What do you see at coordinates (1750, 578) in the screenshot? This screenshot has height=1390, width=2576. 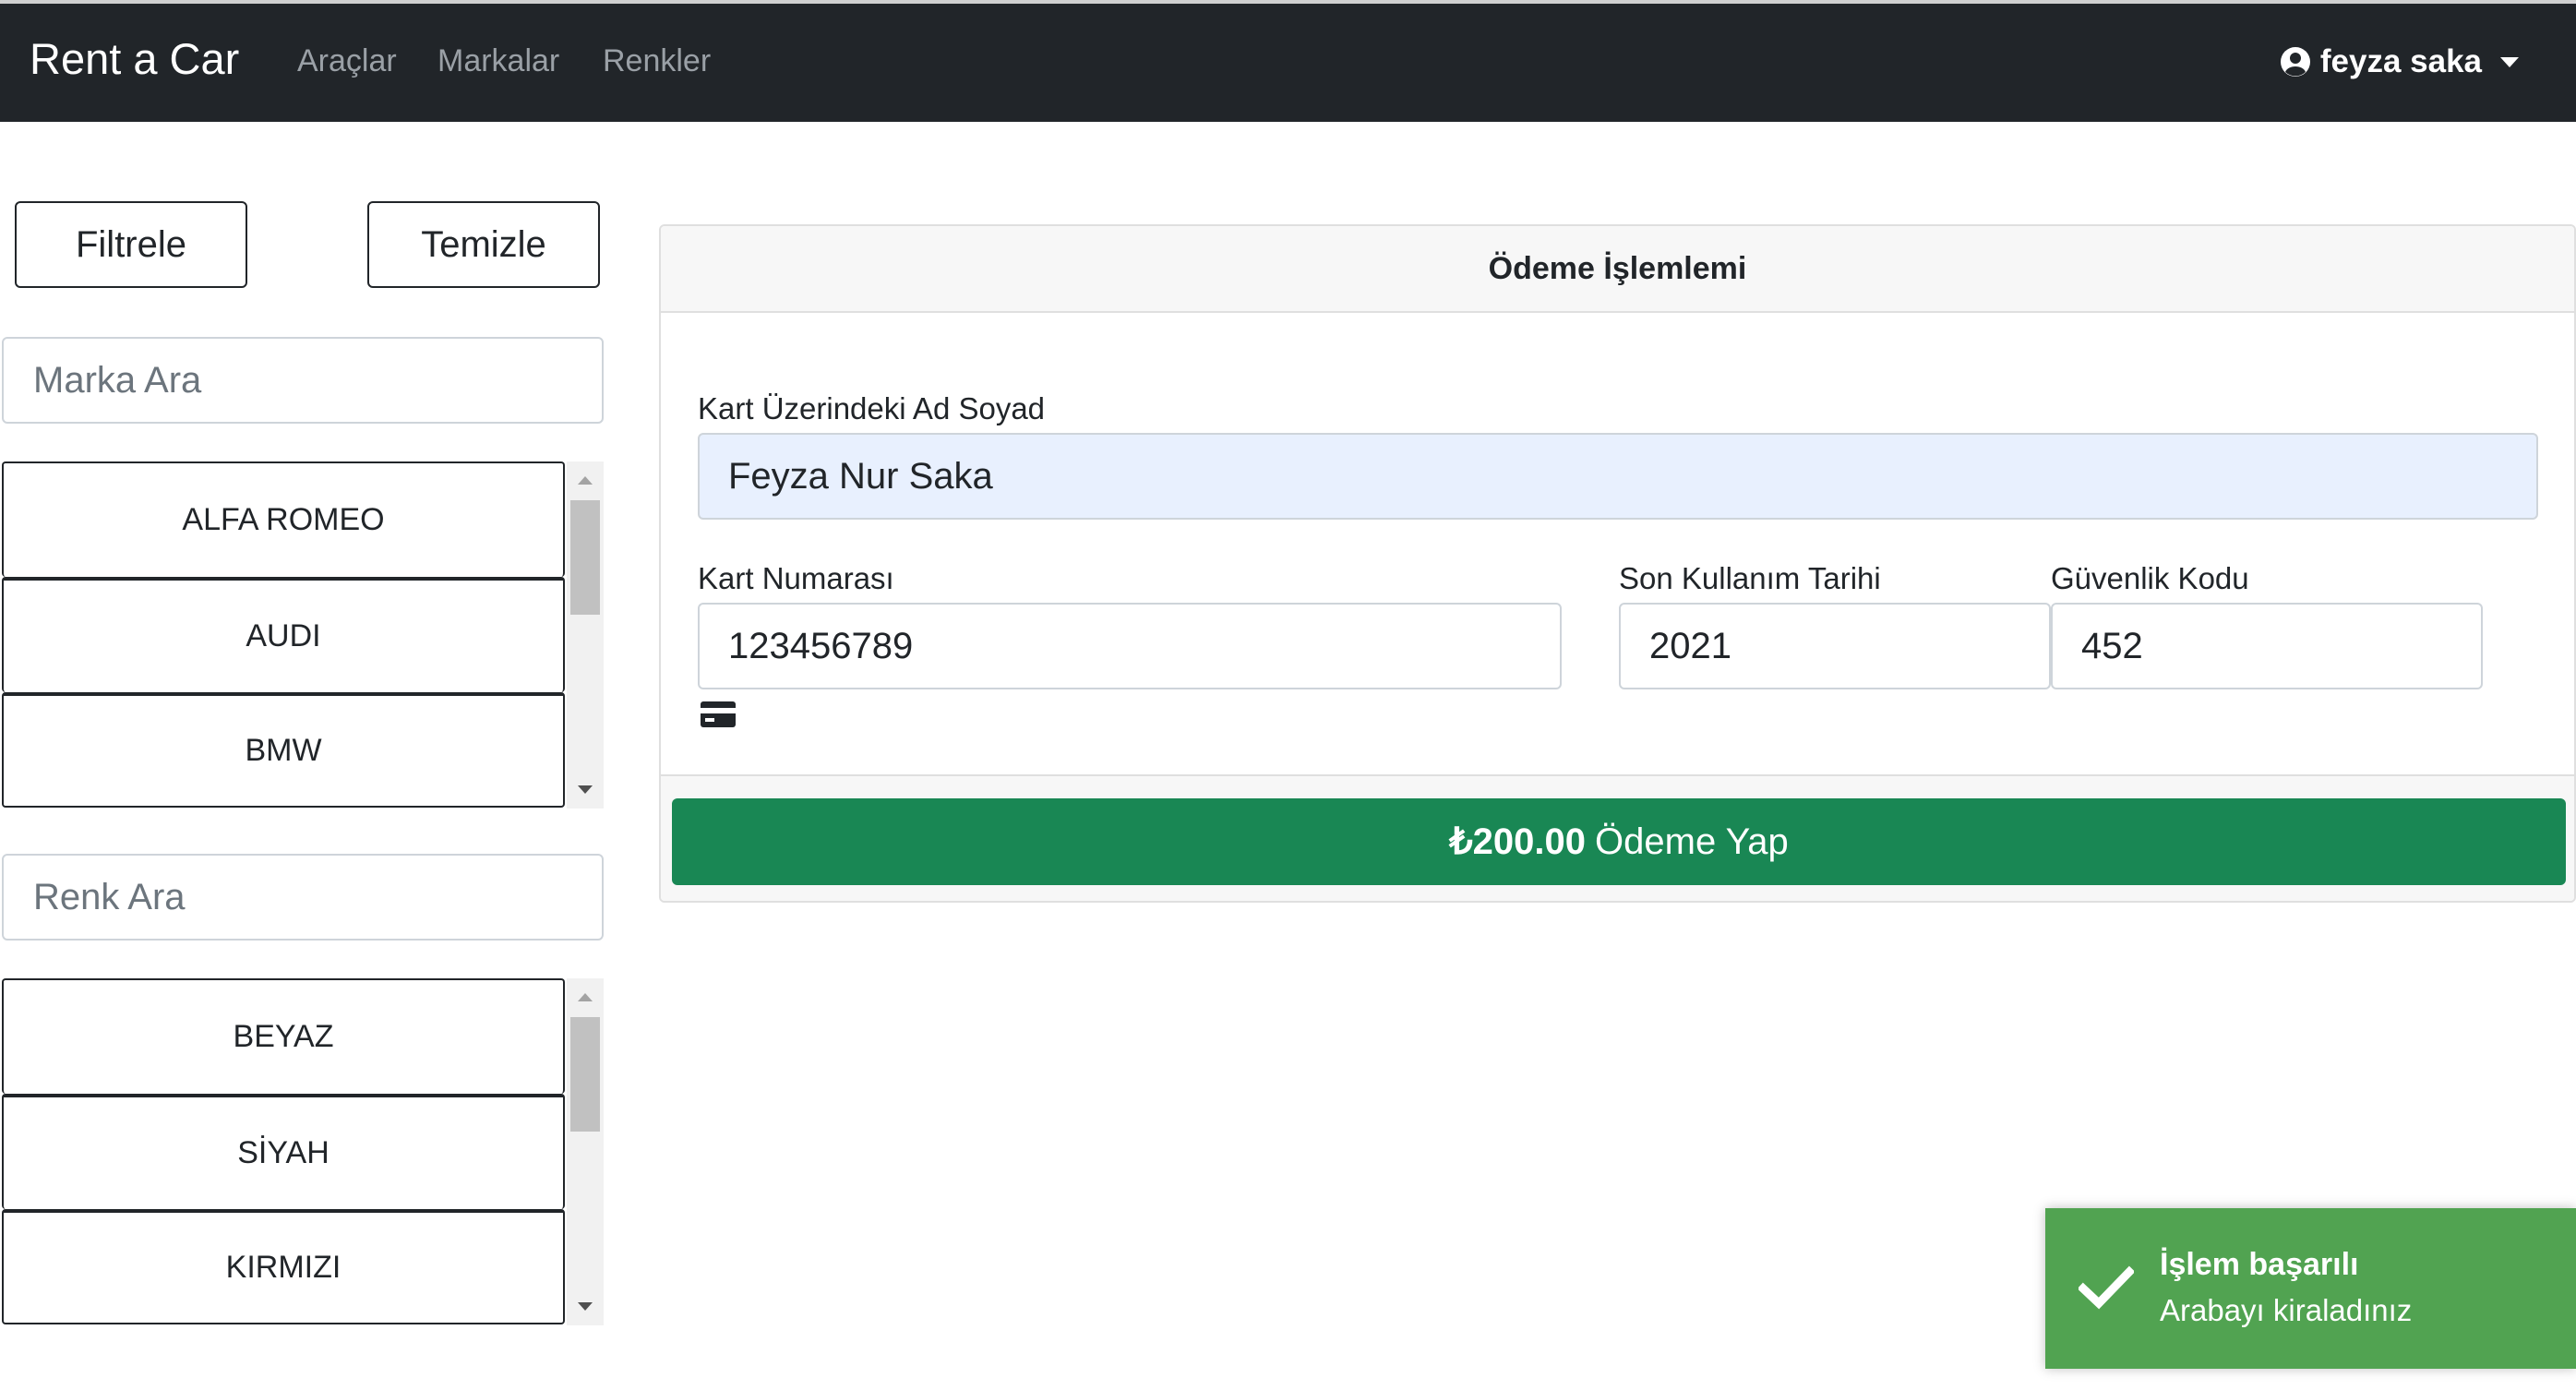 I see `expiry-date-label: Son Kullanım Tarihi` at bounding box center [1750, 578].